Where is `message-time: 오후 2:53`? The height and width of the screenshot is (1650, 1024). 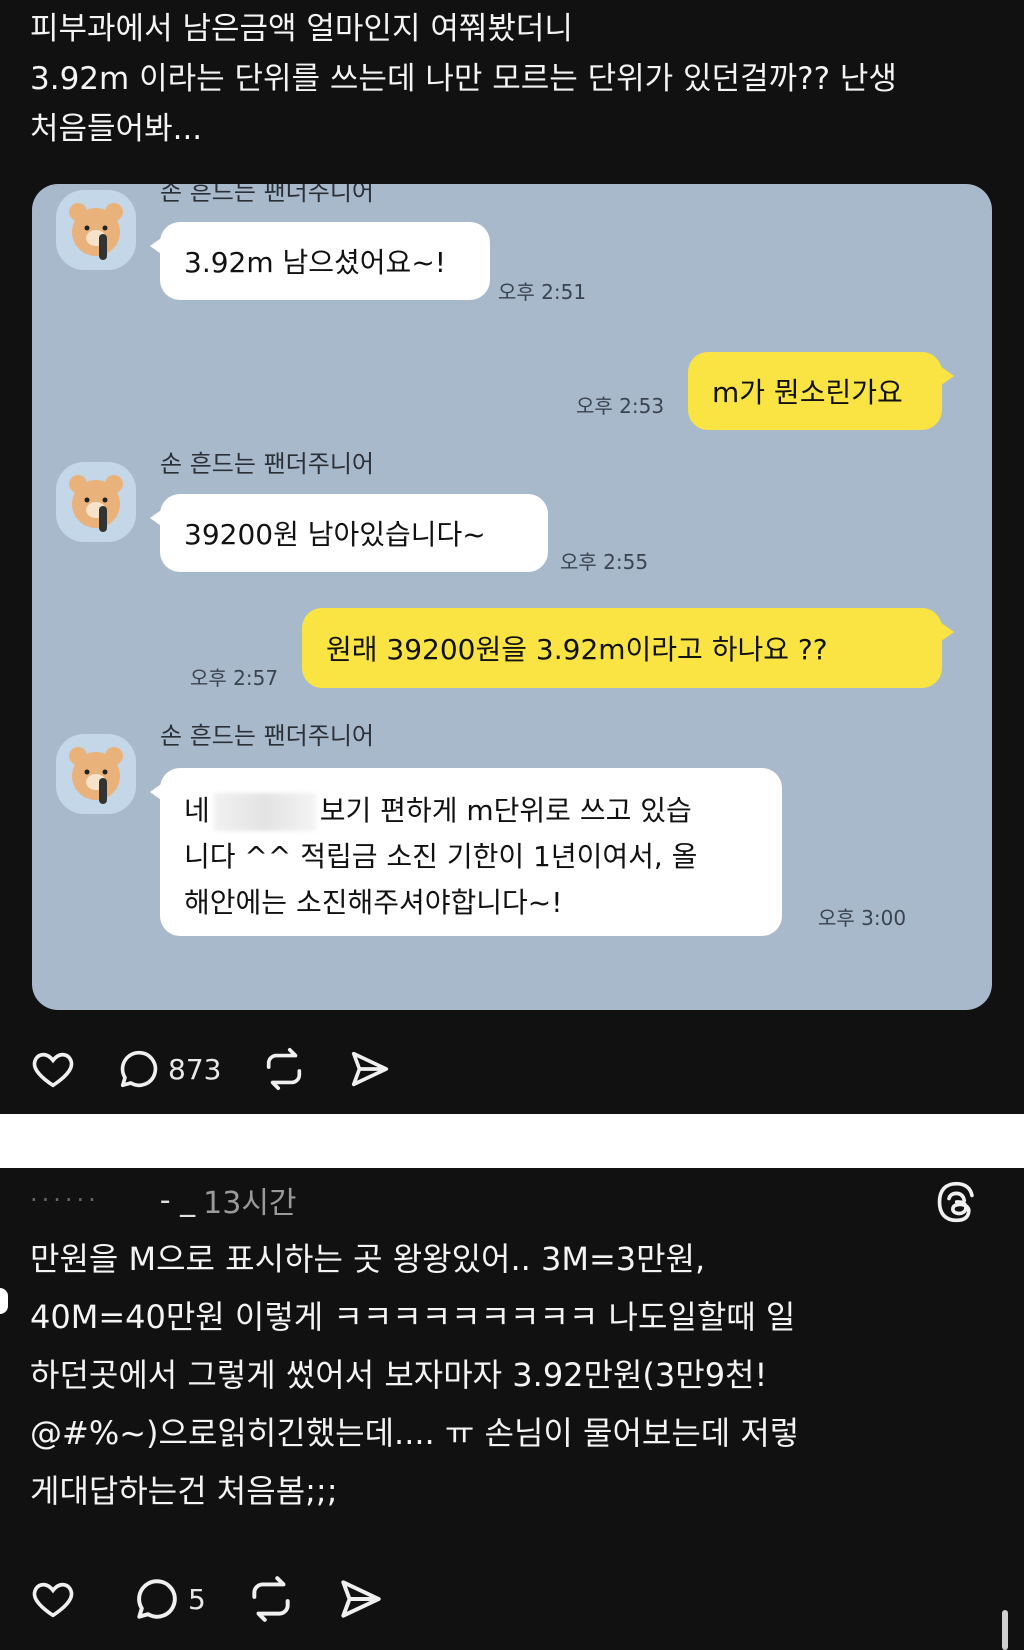
message-time: 오후 2:53 is located at coordinates (620, 406).